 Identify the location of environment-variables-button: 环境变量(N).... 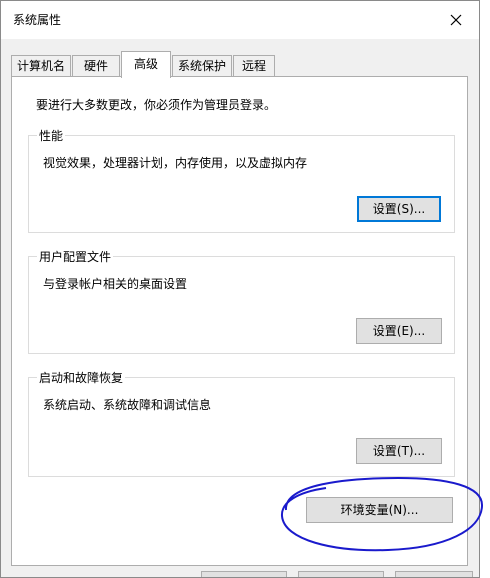
(379, 510).